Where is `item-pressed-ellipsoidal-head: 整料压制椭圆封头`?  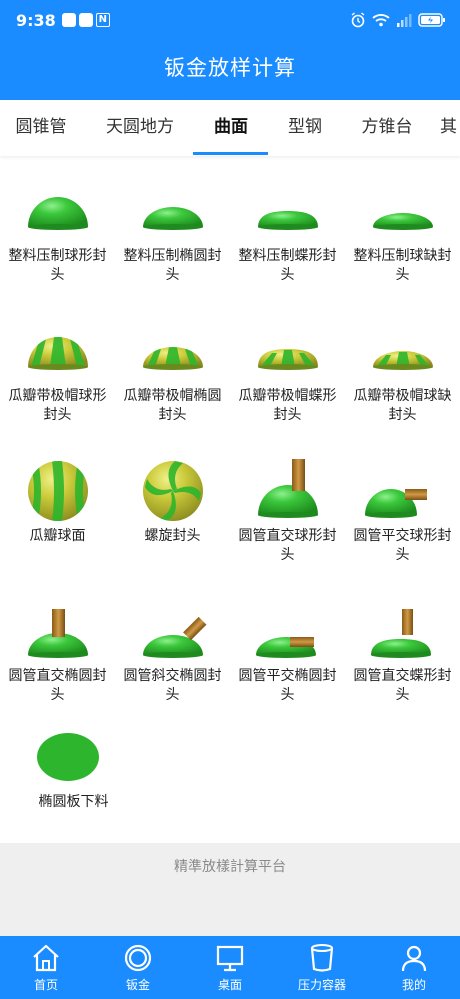 item-pressed-ellipsoidal-head: 整料压制椭圆封头 is located at coordinates (172, 240).